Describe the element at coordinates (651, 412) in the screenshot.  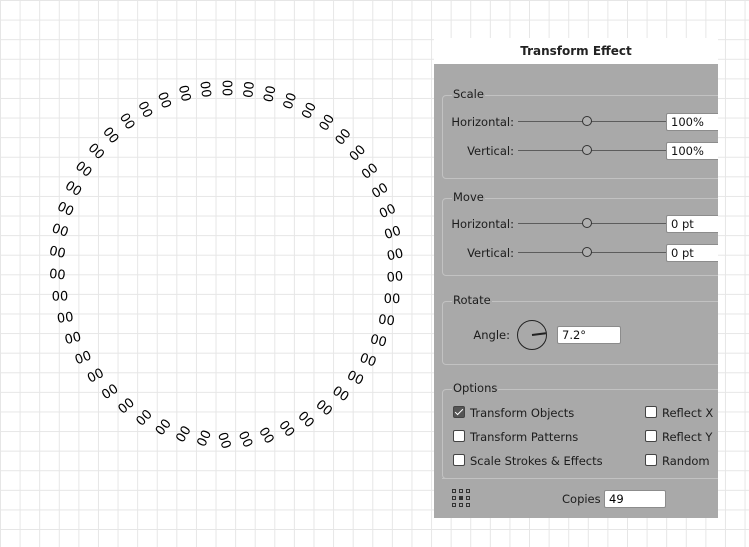
I see `reflect-x-checkbox` at that location.